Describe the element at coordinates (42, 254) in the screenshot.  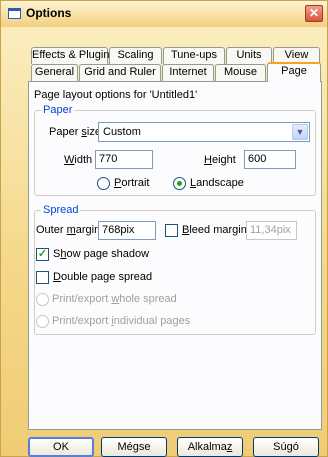
I see `show-shadow-checkbox: ✓` at that location.